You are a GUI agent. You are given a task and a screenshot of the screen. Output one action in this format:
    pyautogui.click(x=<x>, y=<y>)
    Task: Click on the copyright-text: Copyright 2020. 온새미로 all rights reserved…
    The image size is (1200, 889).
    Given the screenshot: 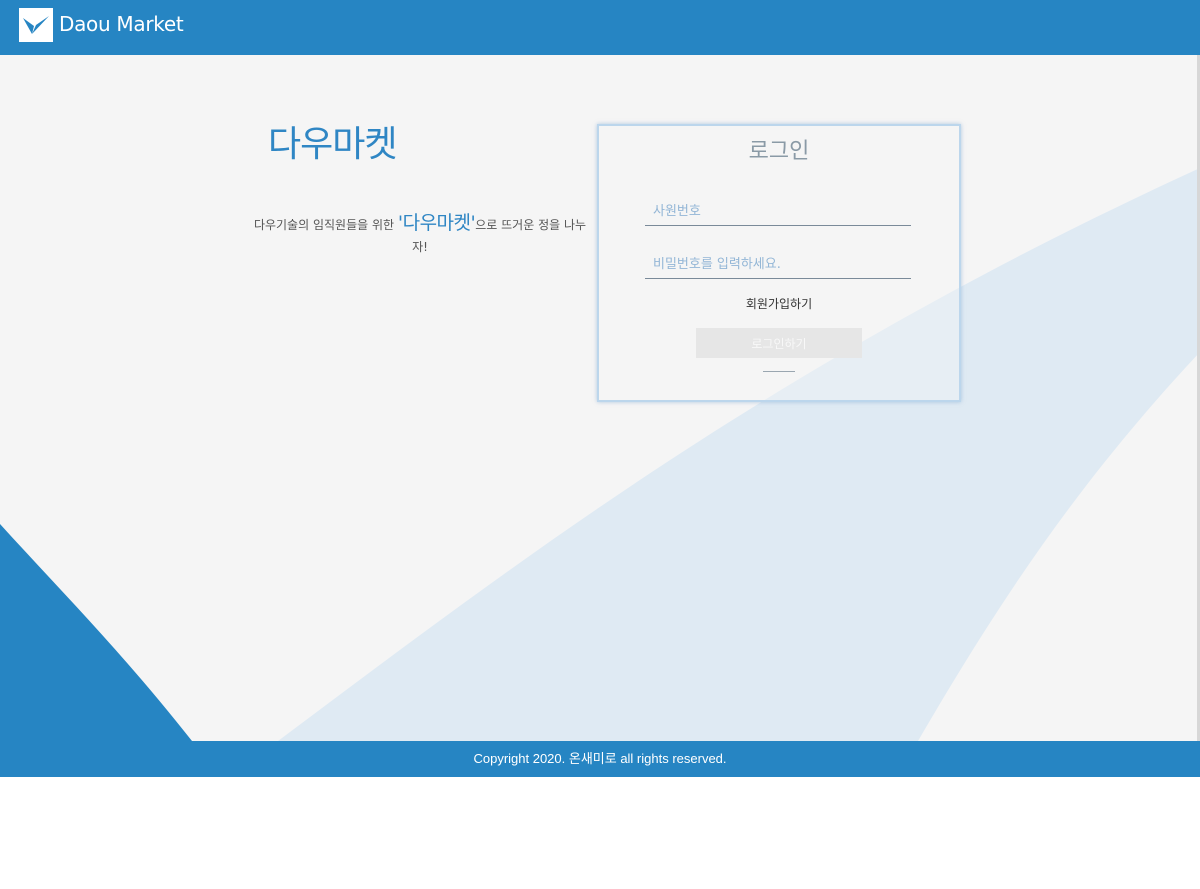 What is the action you would take?
    pyautogui.click(x=600, y=758)
    